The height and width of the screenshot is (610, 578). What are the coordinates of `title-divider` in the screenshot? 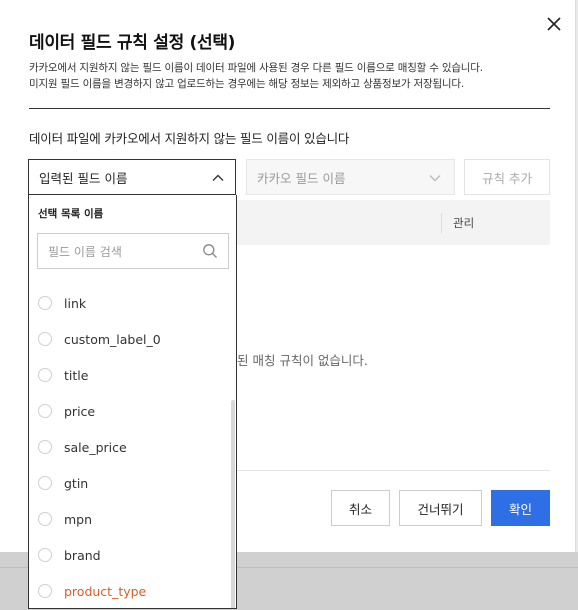 It's located at (289, 108).